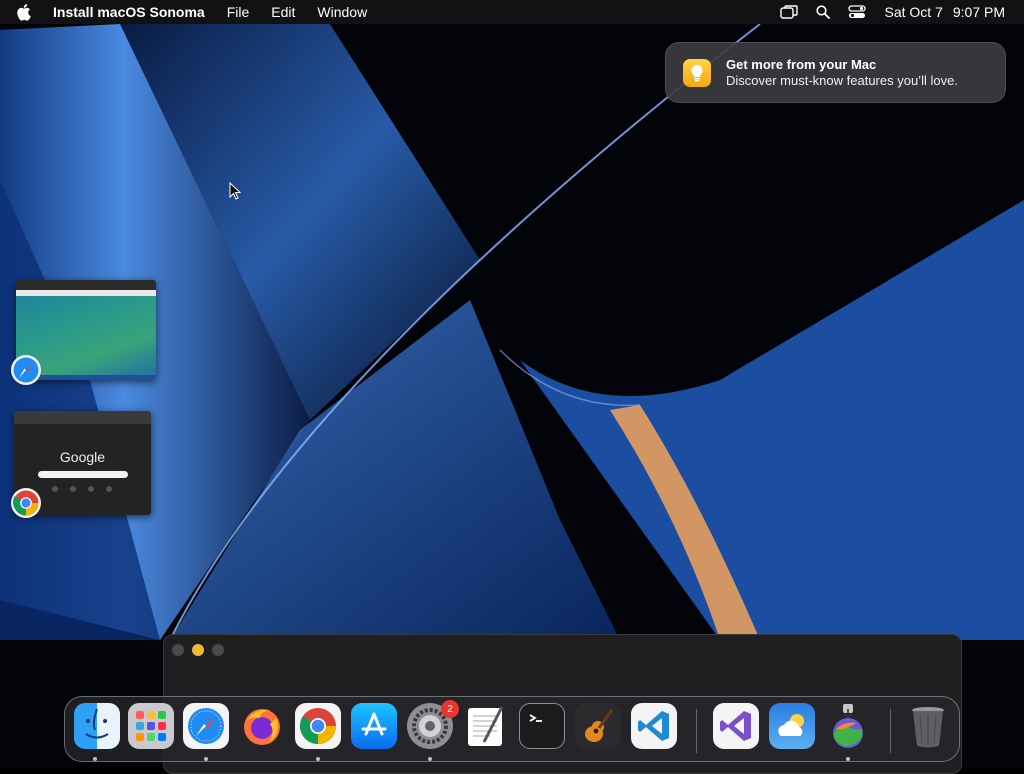 The image size is (1024, 774). I want to click on vscode-icon, so click(654, 726).